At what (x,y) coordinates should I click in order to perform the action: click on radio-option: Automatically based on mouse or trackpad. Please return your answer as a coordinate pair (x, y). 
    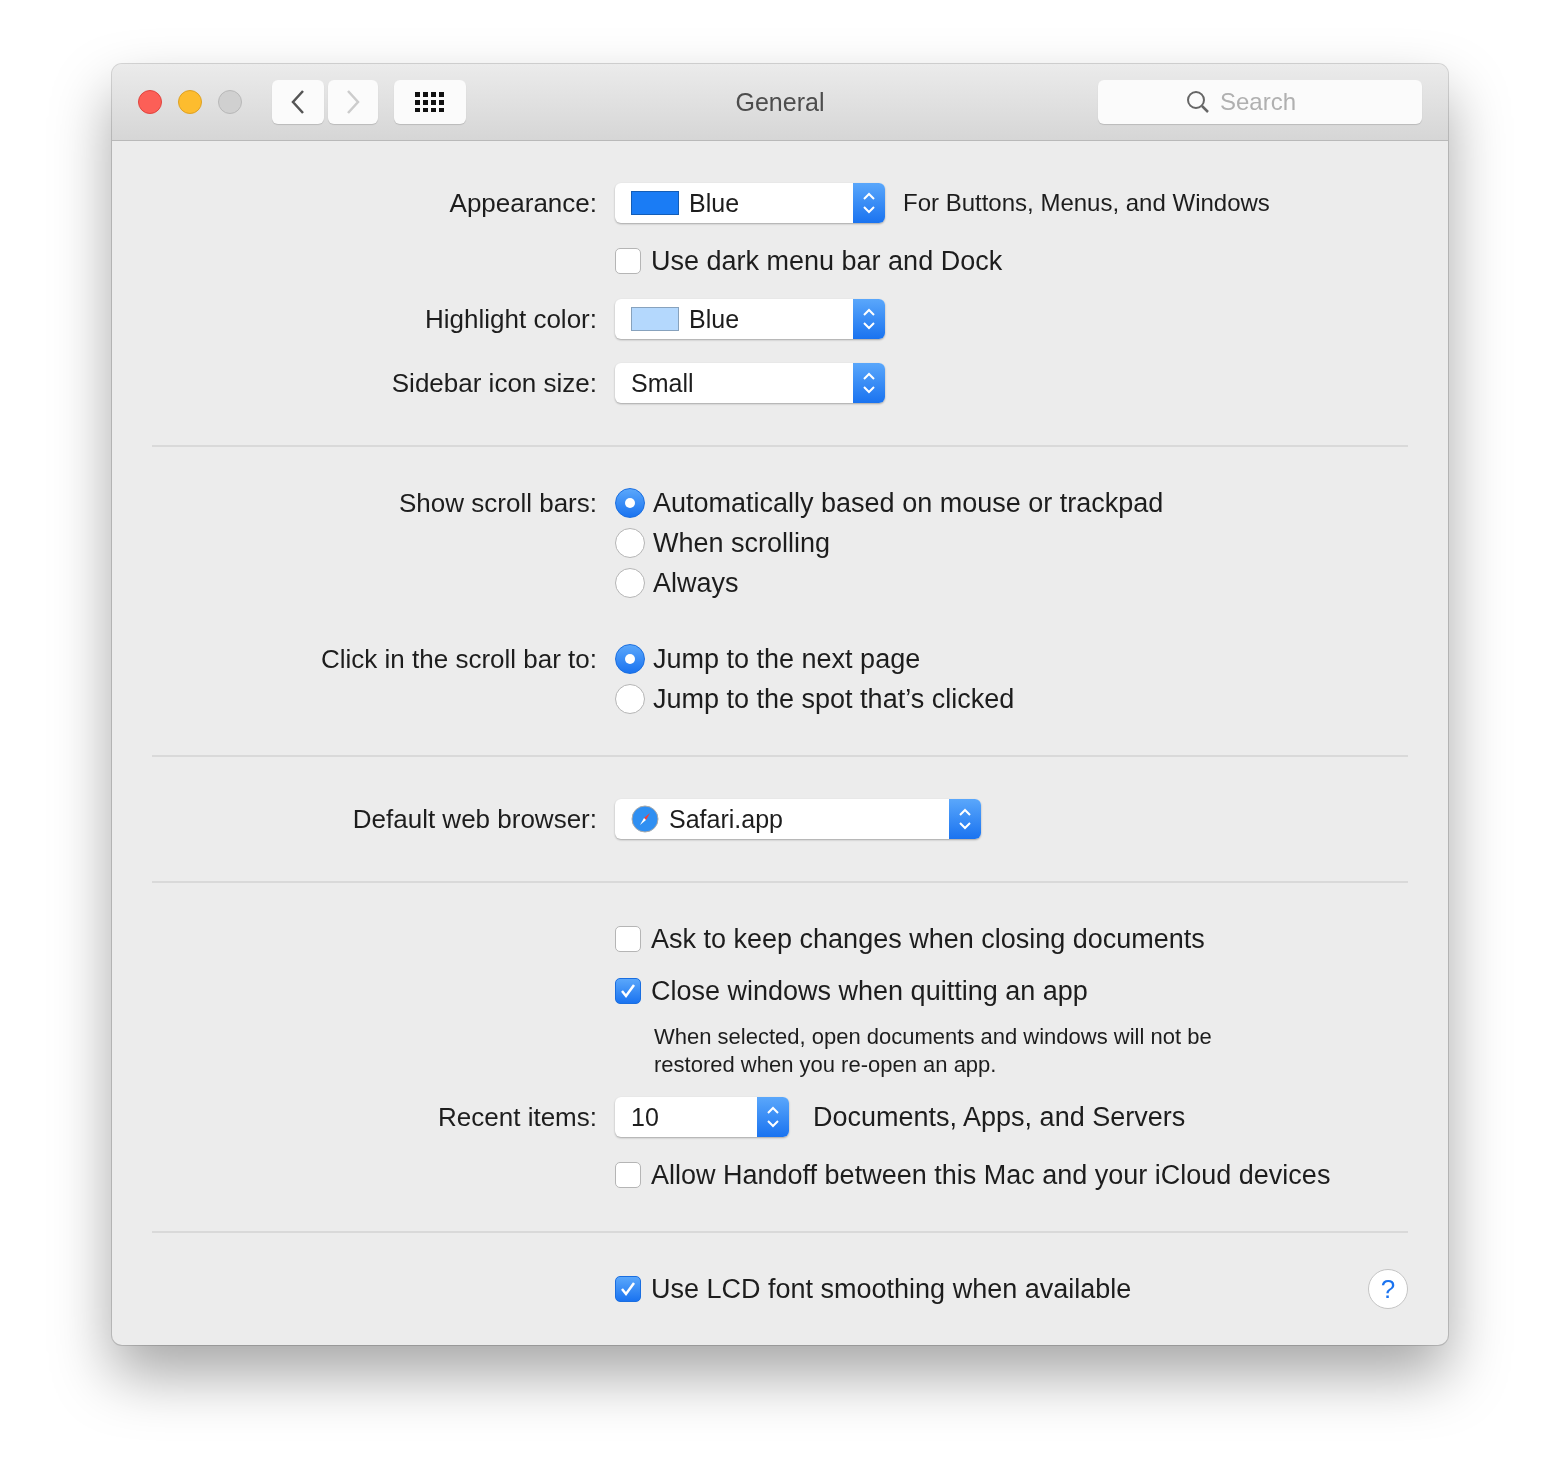
    Looking at the image, I should click on (889, 503).